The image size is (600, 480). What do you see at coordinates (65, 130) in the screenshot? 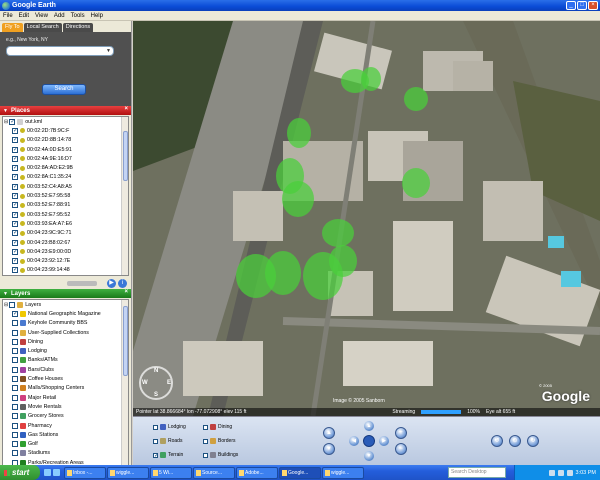
I see `place-item: ✓ 00:02:2D:7B:9C:F` at bounding box center [65, 130].